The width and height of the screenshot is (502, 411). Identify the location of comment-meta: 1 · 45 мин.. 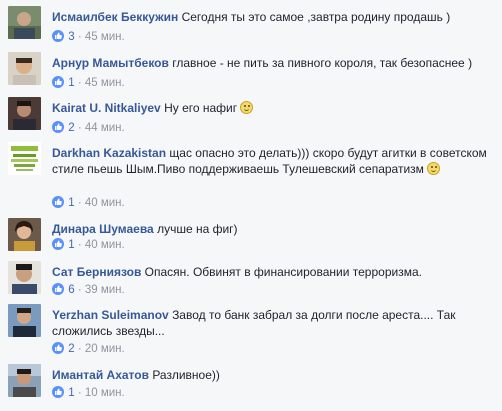
(88, 83).